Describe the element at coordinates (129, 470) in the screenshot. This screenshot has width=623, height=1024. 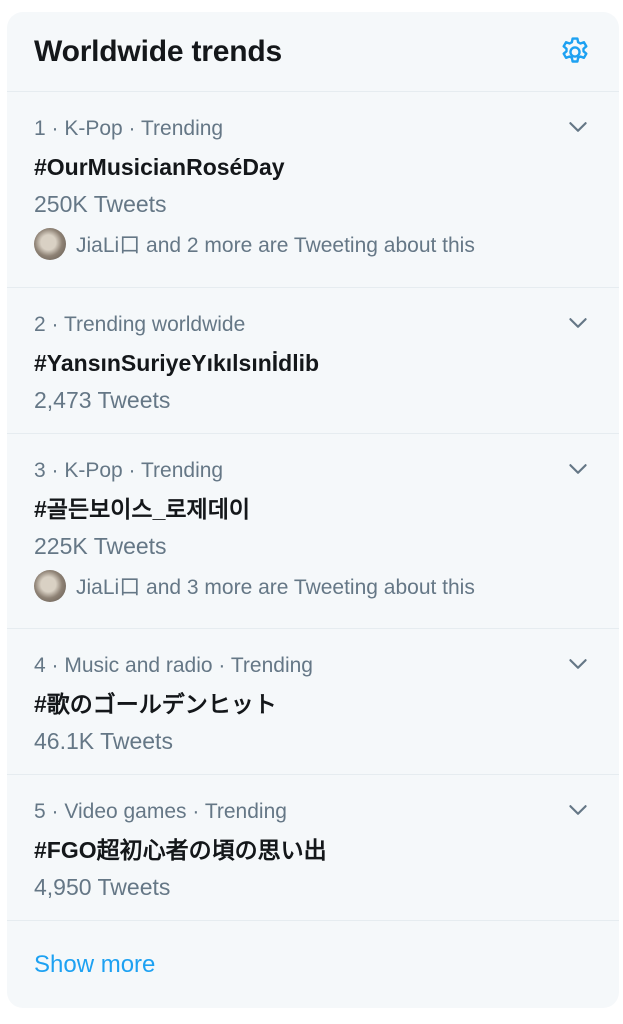
I see `trend-meta: 3 · K-Pop · Trending` at that location.